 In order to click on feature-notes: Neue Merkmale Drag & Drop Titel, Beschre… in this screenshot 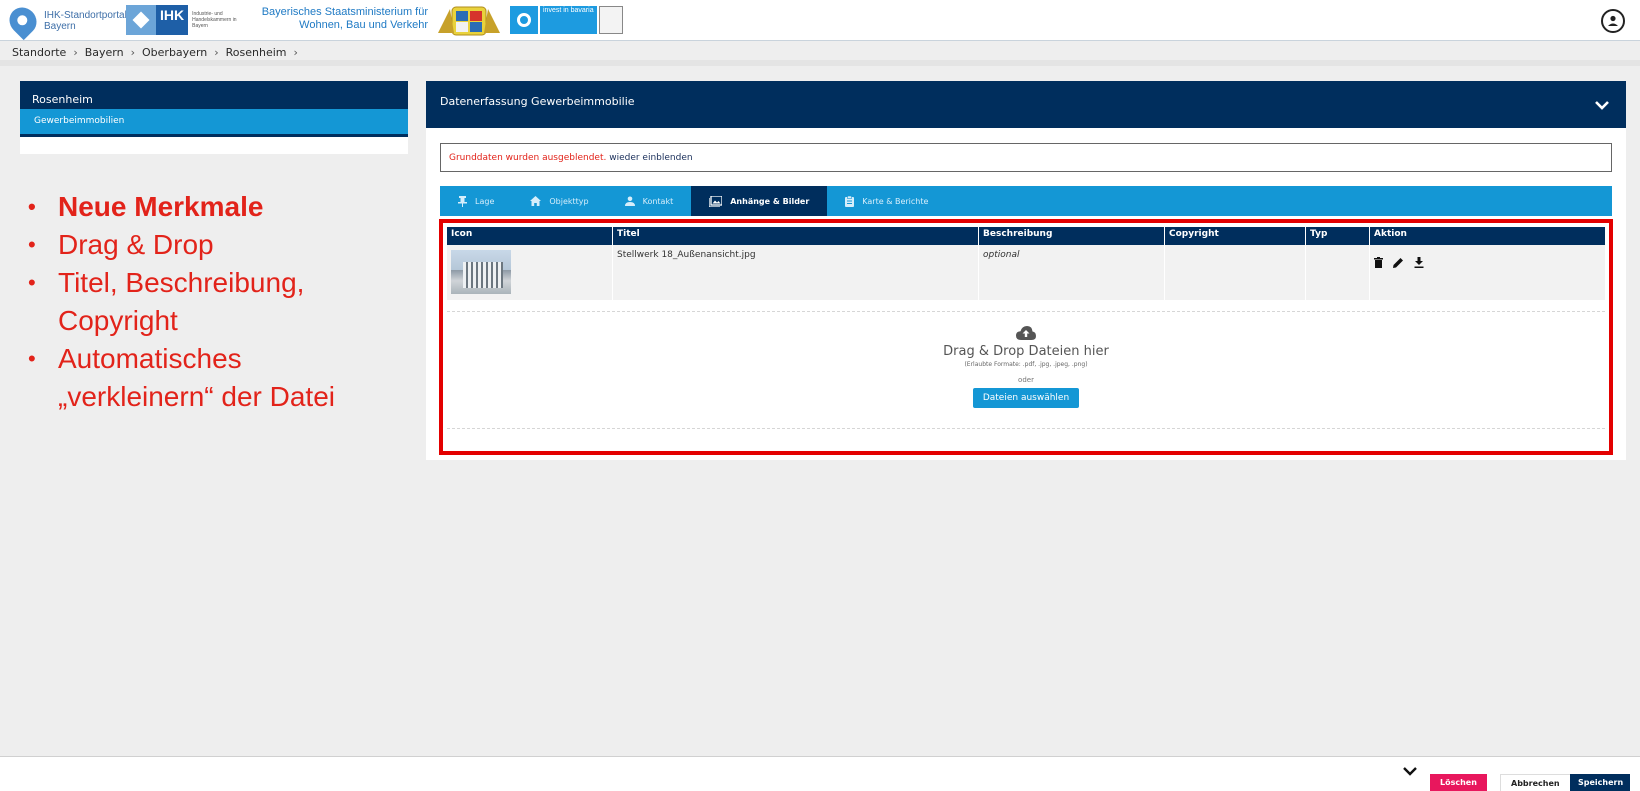, I will do `click(208, 302)`.